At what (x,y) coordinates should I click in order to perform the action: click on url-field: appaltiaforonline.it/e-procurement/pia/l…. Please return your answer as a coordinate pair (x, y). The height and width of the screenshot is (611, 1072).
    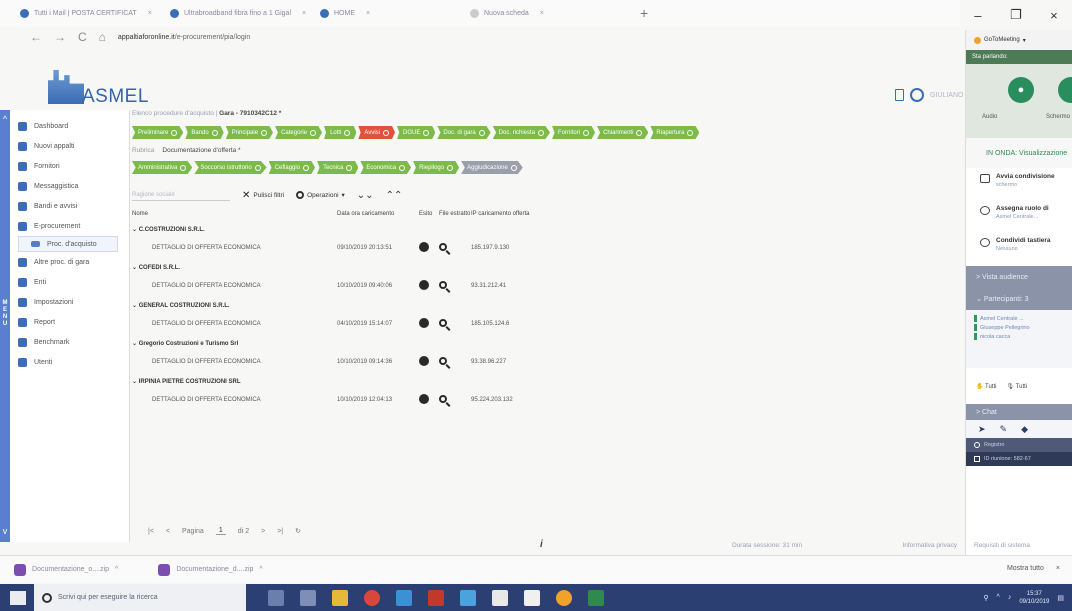
    Looking at the image, I should click on (184, 37).